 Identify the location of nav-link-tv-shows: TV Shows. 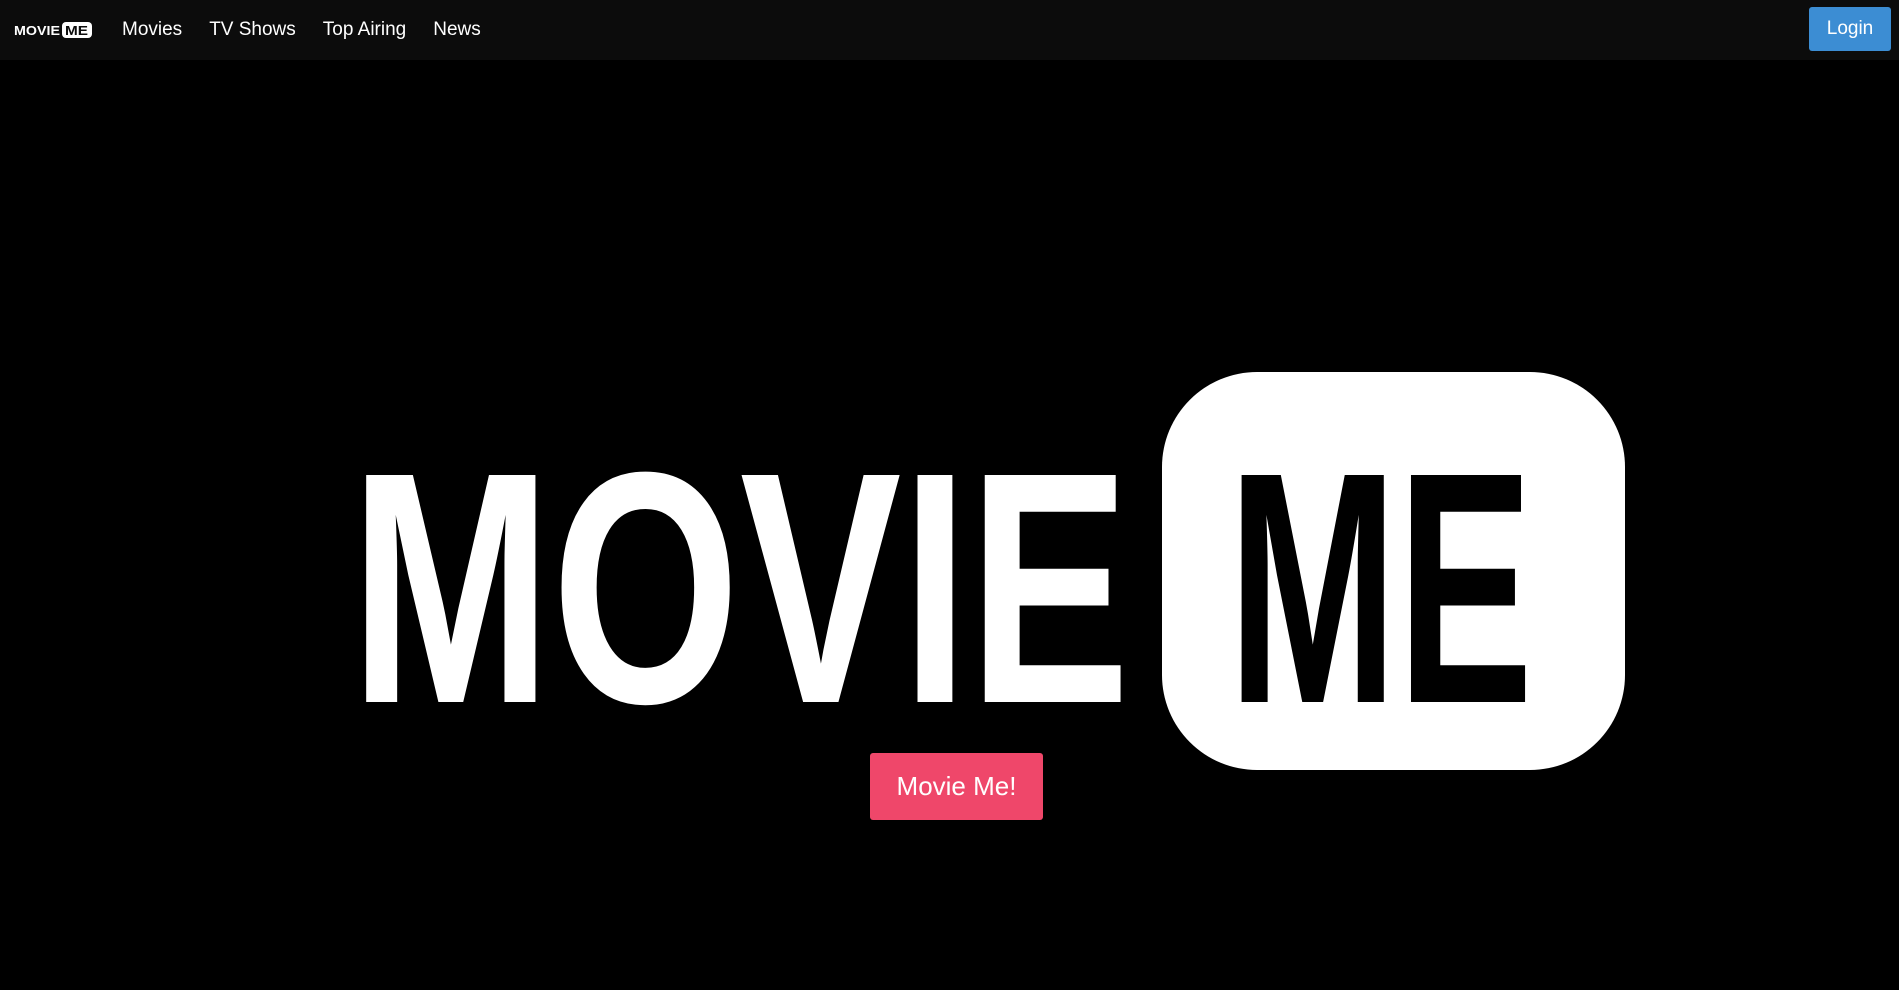
(252, 30).